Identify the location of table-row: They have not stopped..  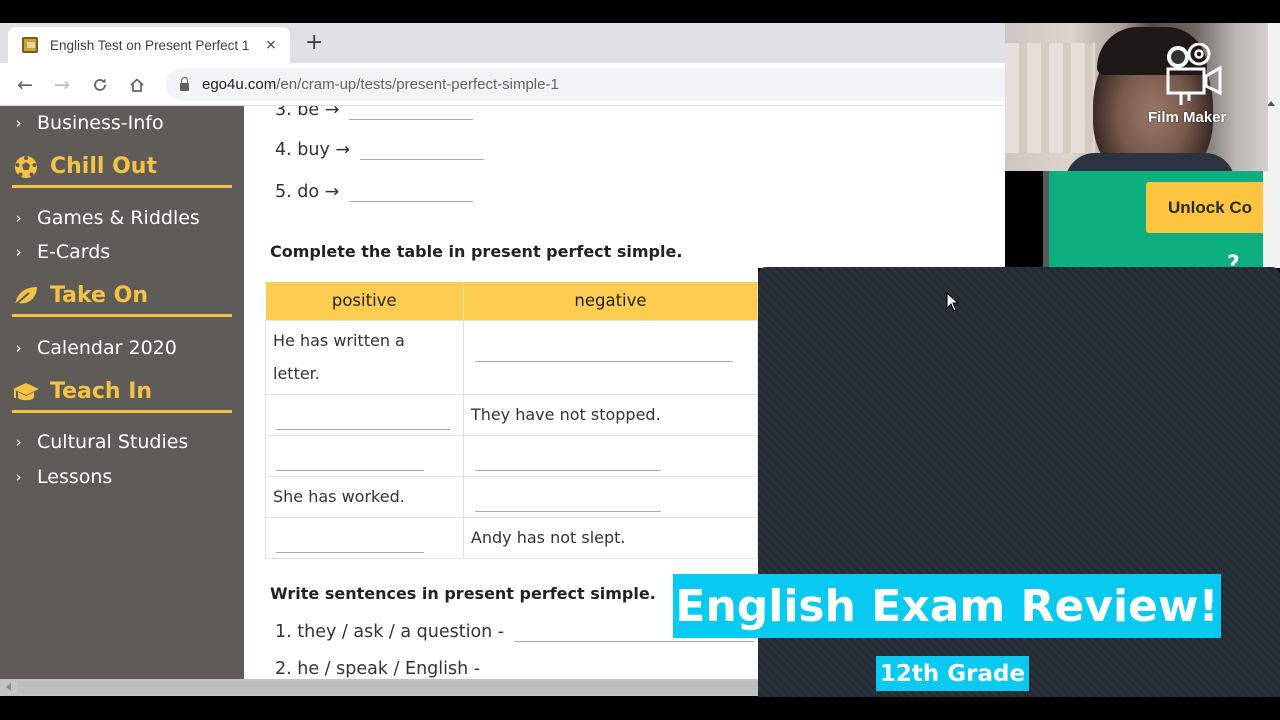
(511, 414).